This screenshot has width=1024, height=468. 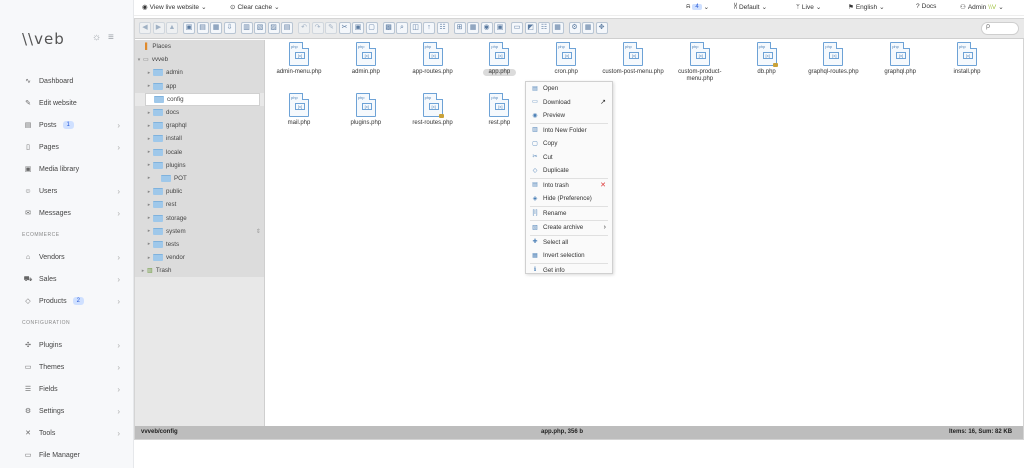 What do you see at coordinates (67, 301) in the screenshot?
I see `sidebar-item-products: ◇ Products 2 ›` at bounding box center [67, 301].